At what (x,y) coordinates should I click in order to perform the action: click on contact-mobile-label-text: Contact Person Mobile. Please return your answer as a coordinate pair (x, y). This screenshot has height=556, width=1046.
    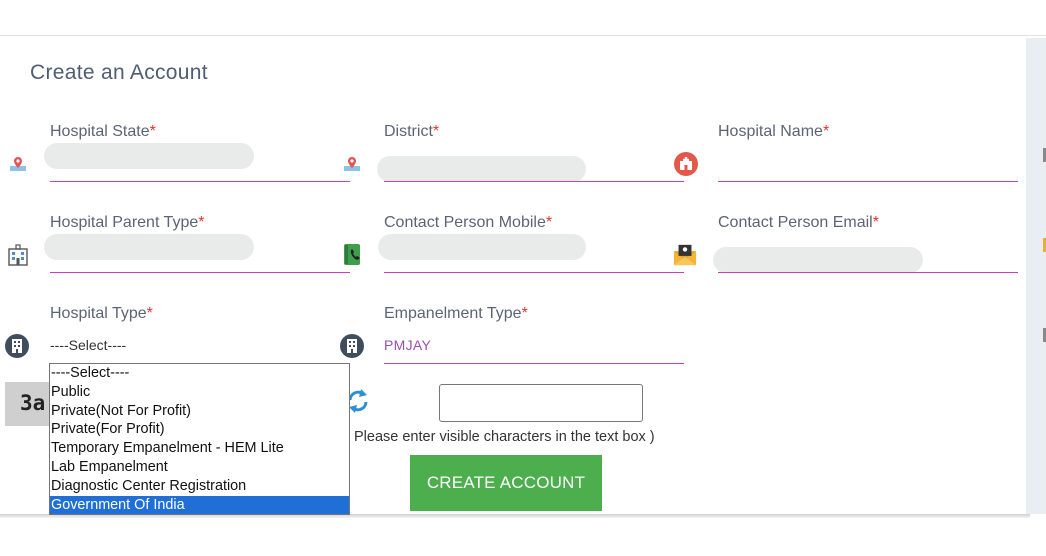
    Looking at the image, I should click on (465, 222).